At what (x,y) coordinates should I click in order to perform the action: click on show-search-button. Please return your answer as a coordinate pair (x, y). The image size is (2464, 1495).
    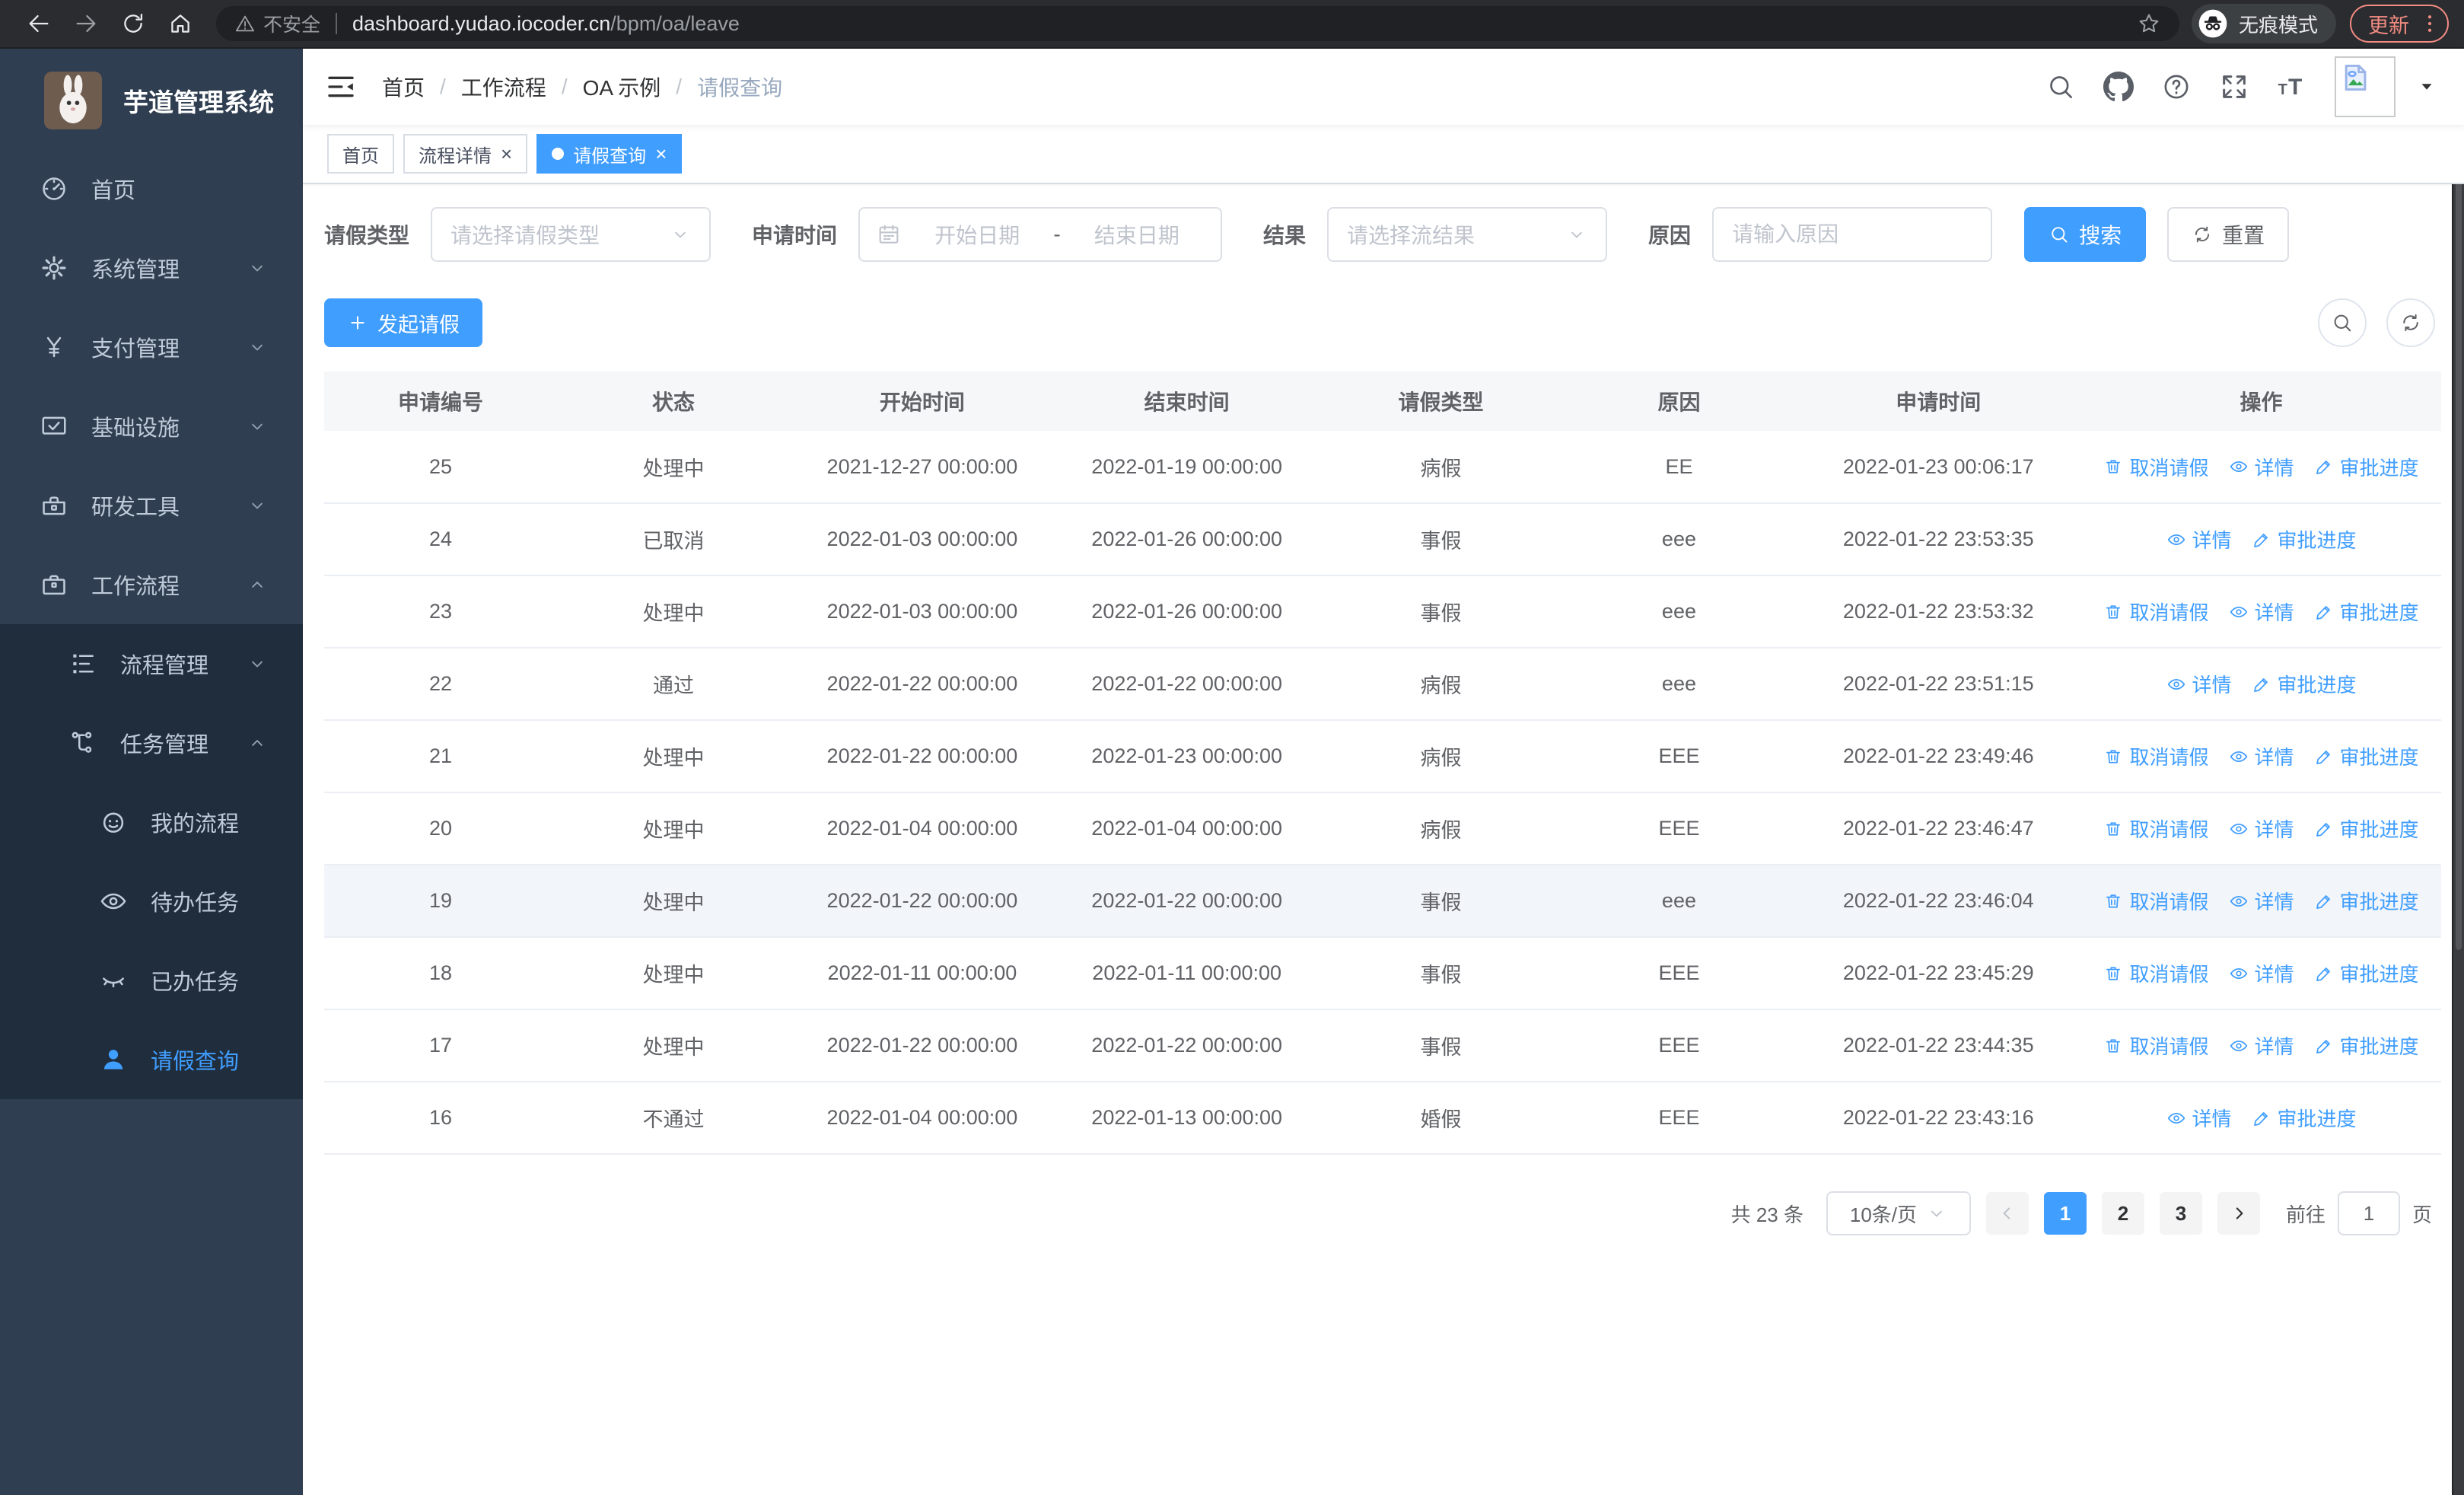
    Looking at the image, I should click on (2342, 323).